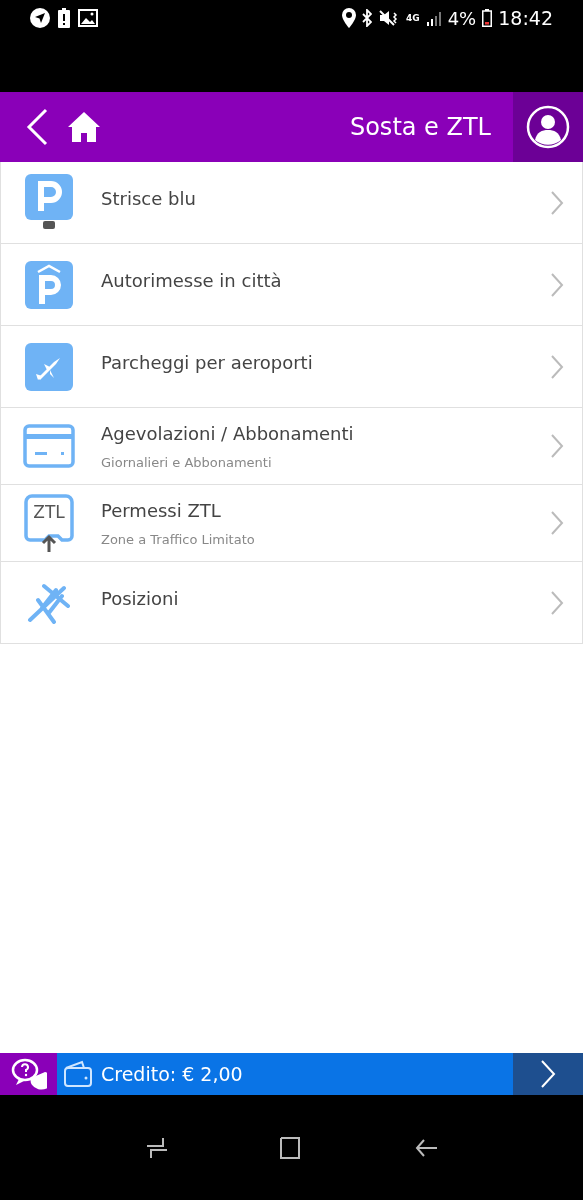  I want to click on battery-alert-icon, so click(64, 18).